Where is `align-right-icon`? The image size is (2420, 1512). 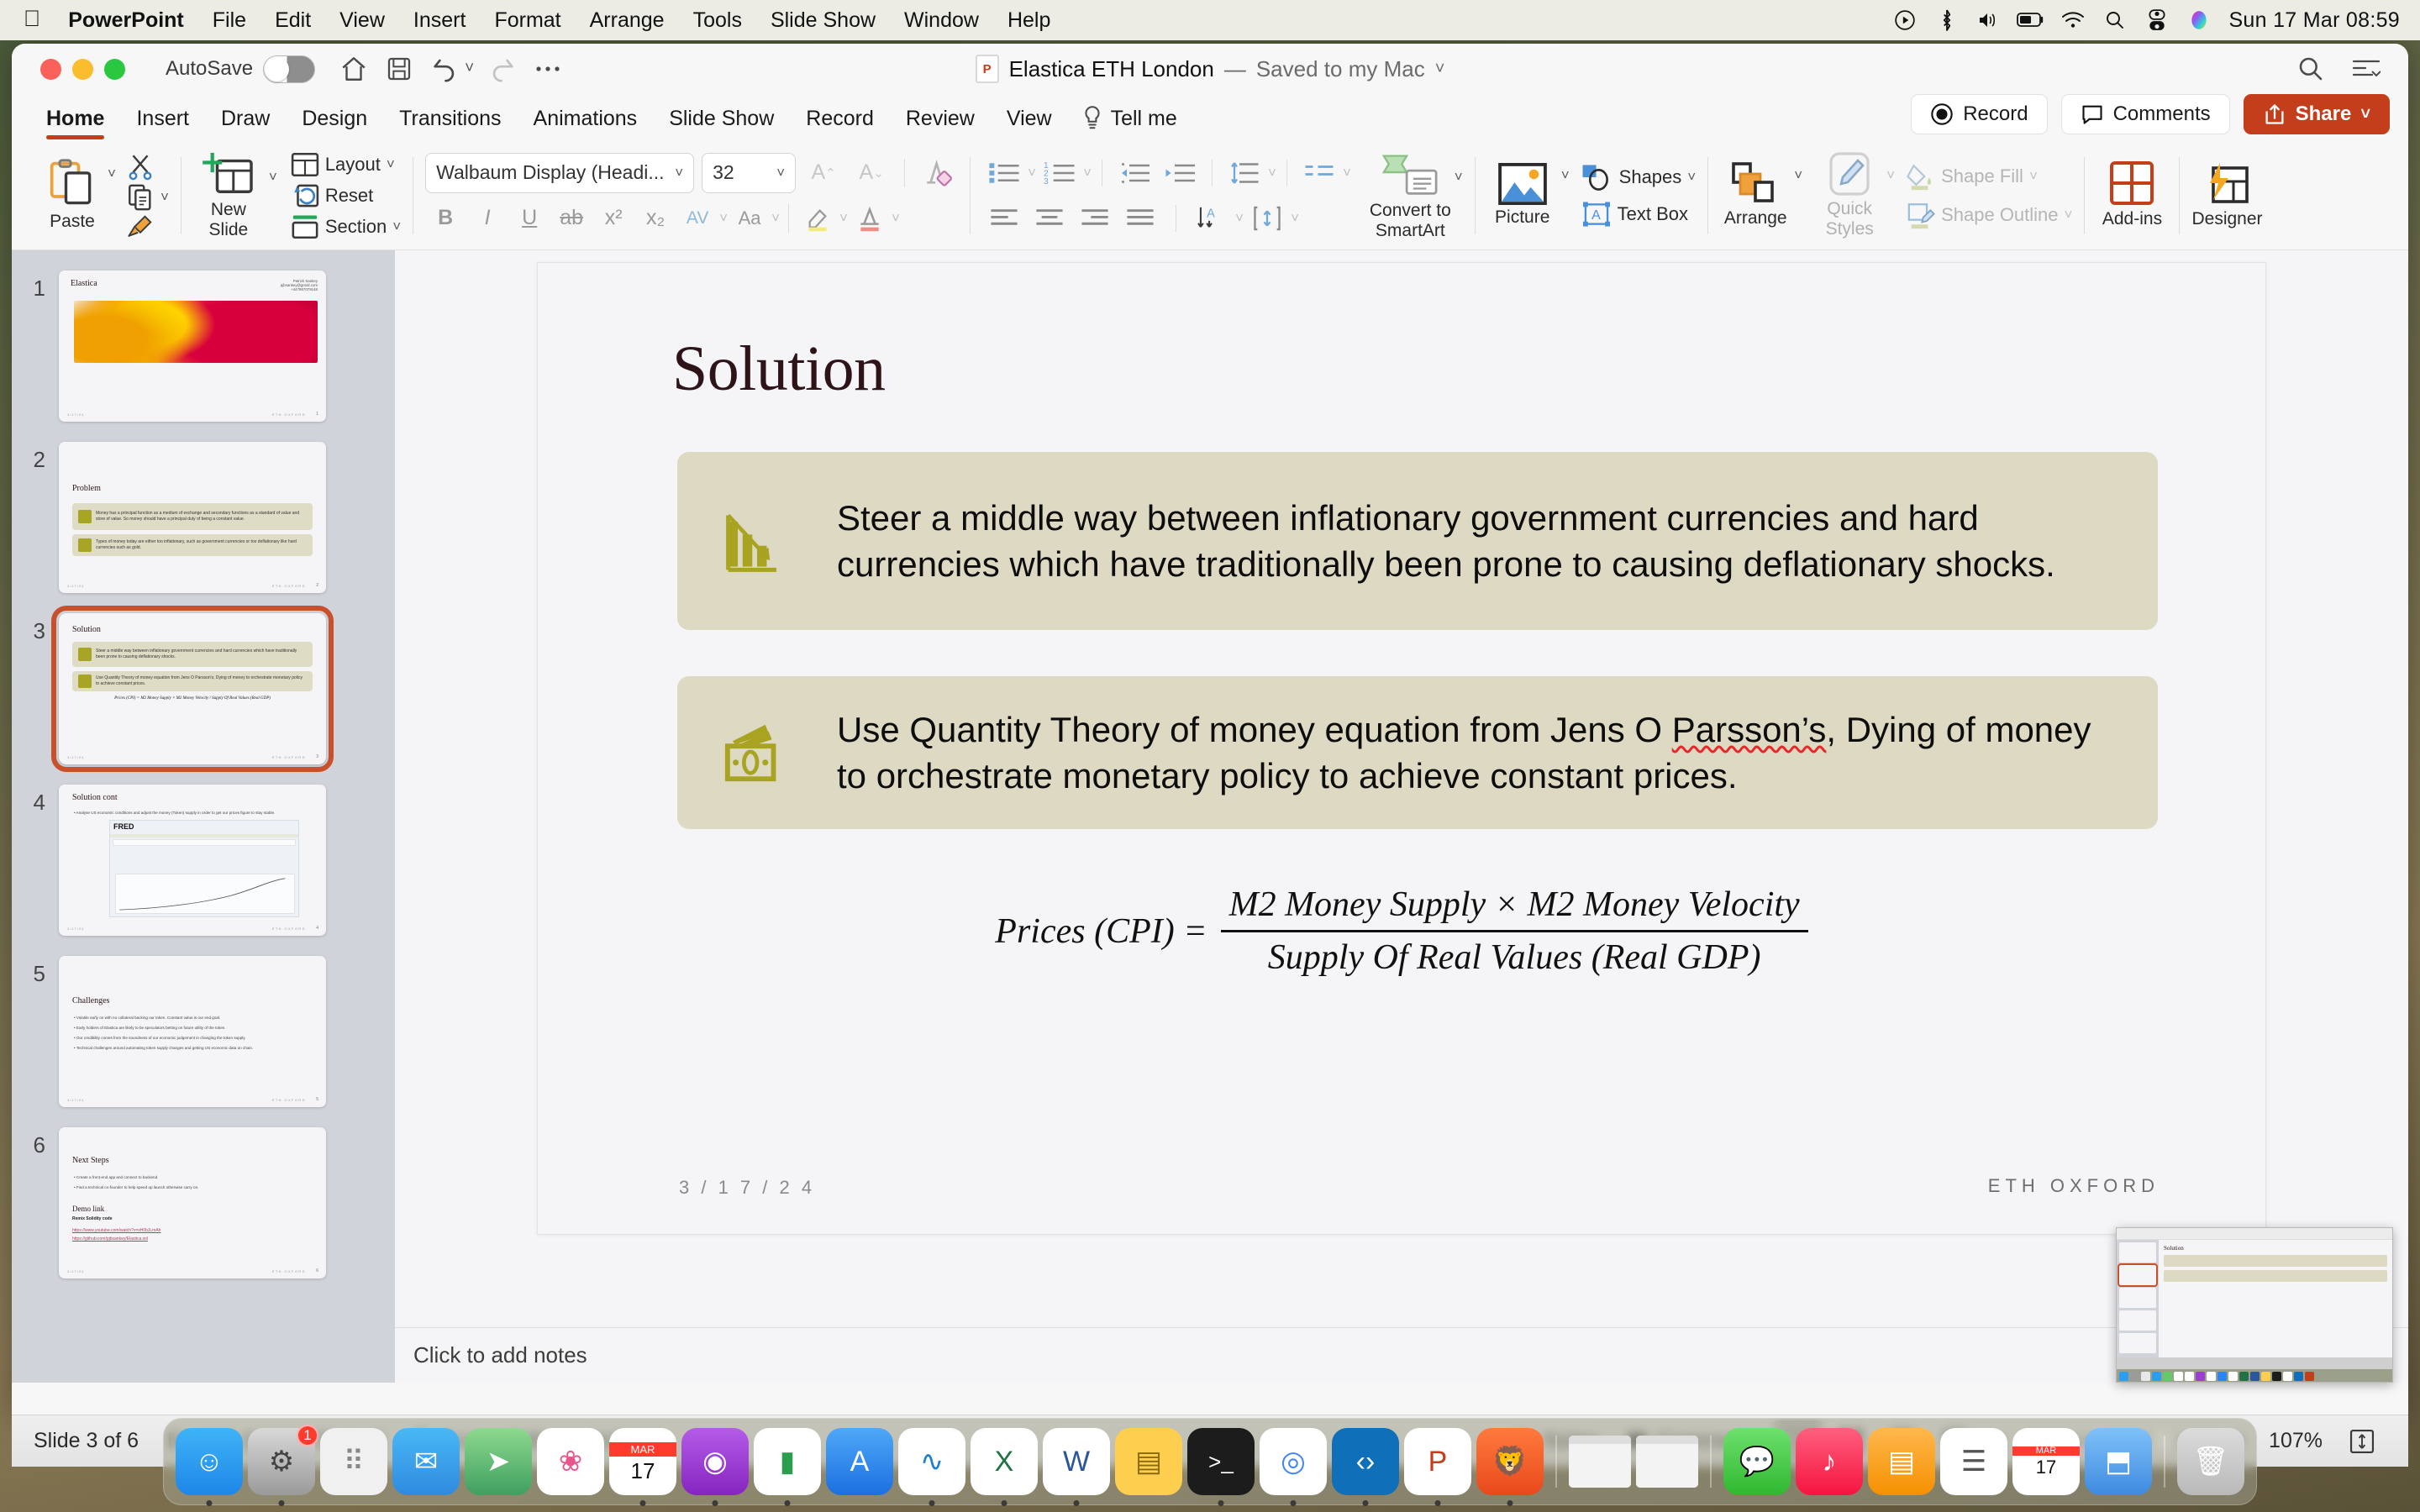 align-right-icon is located at coordinates (1095, 218).